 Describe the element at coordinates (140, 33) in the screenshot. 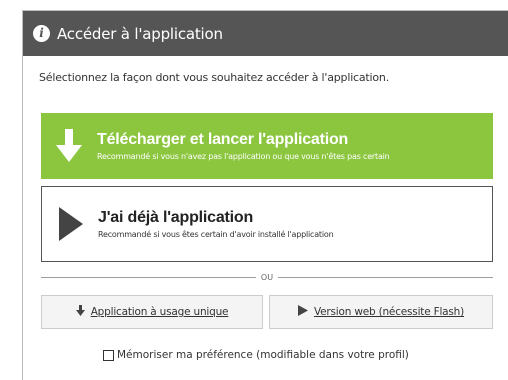

I see `dialog-title: Accéder à l'application` at that location.